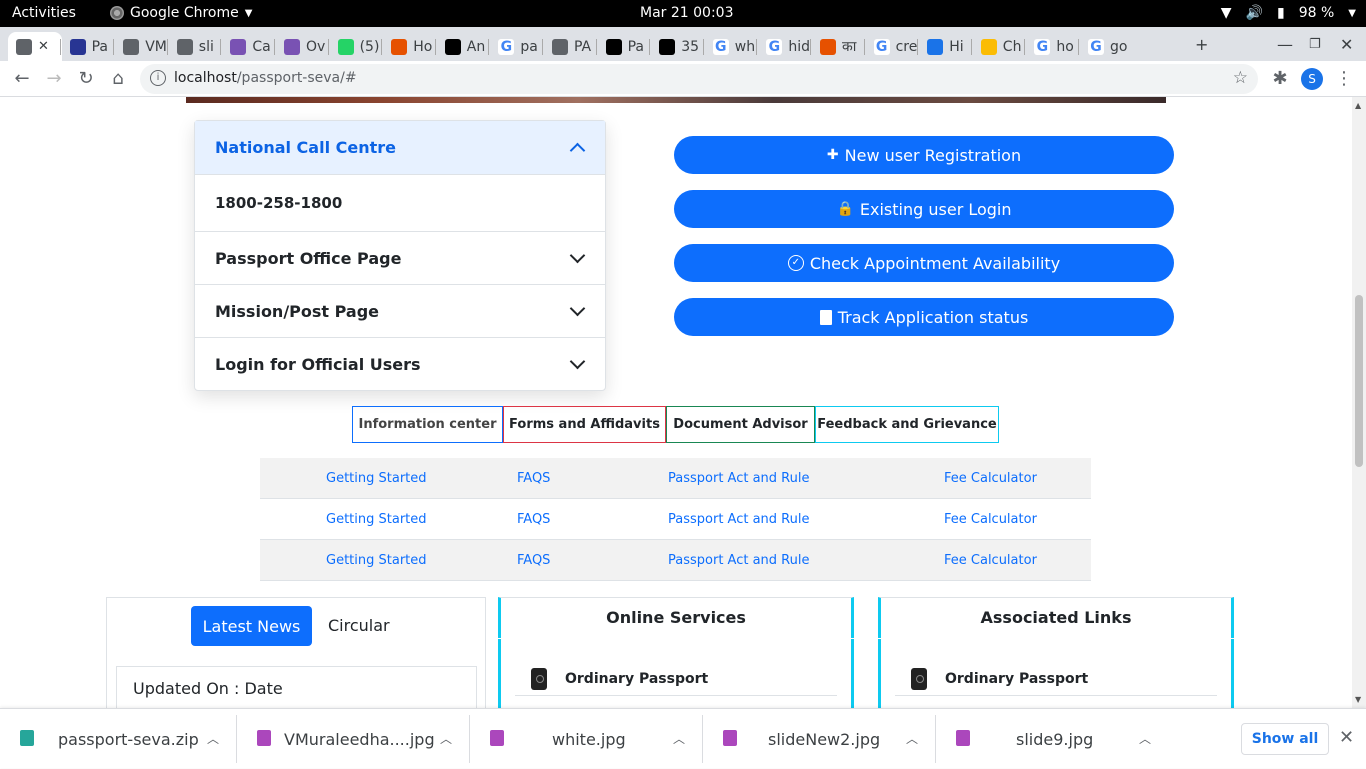 Image resolution: width=1366 pixels, height=769 pixels. What do you see at coordinates (54, 79) in the screenshot?
I see `forward-button: →` at bounding box center [54, 79].